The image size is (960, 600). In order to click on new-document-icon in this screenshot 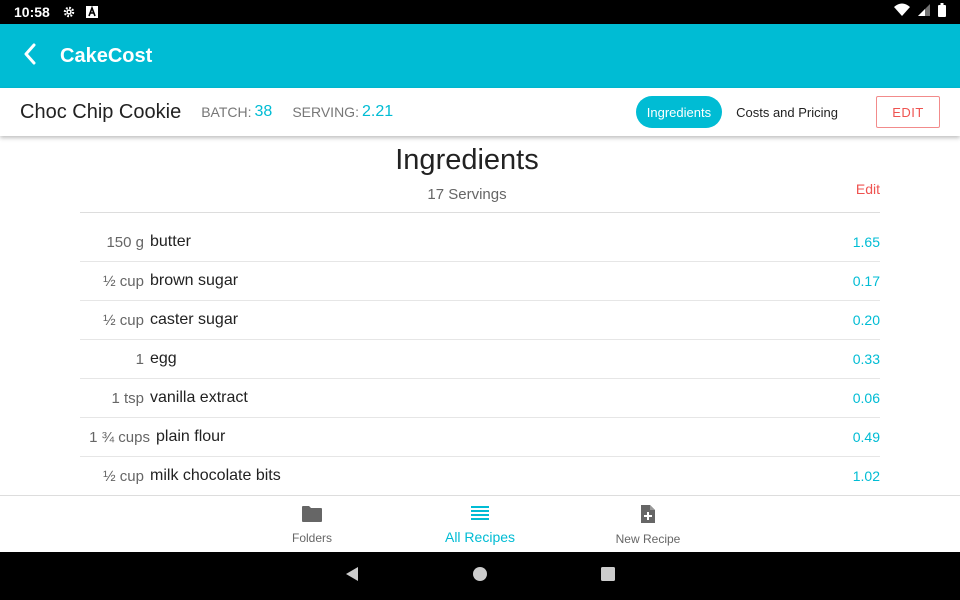, I will do `click(648, 516)`.